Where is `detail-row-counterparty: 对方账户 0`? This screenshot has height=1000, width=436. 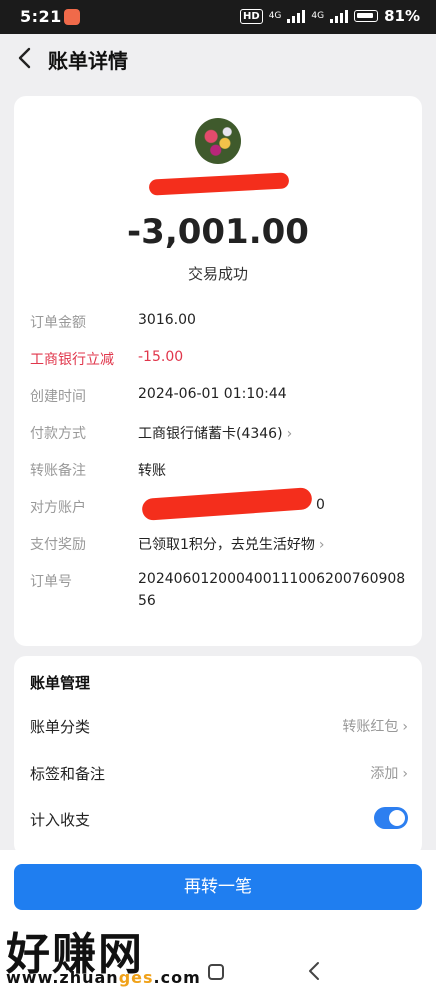
detail-row-counterparty: 对方账户 0 is located at coordinates (220, 510).